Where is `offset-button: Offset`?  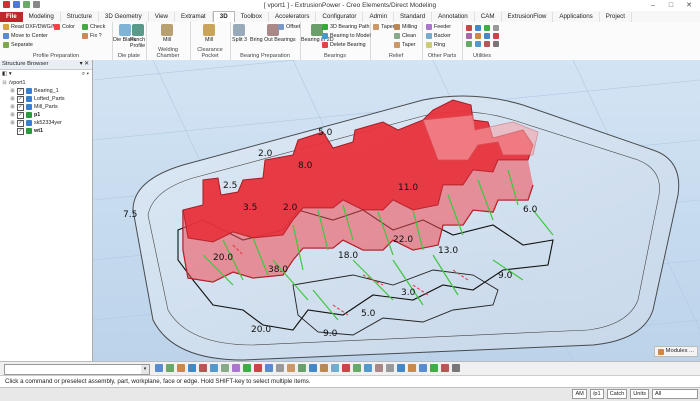 offset-button: Offset is located at coordinates (289, 27).